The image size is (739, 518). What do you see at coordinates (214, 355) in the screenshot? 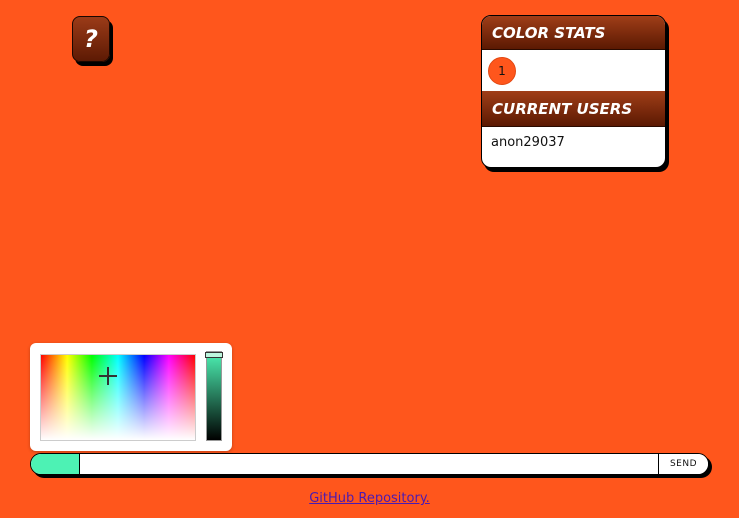
I see `slider-handle` at bounding box center [214, 355].